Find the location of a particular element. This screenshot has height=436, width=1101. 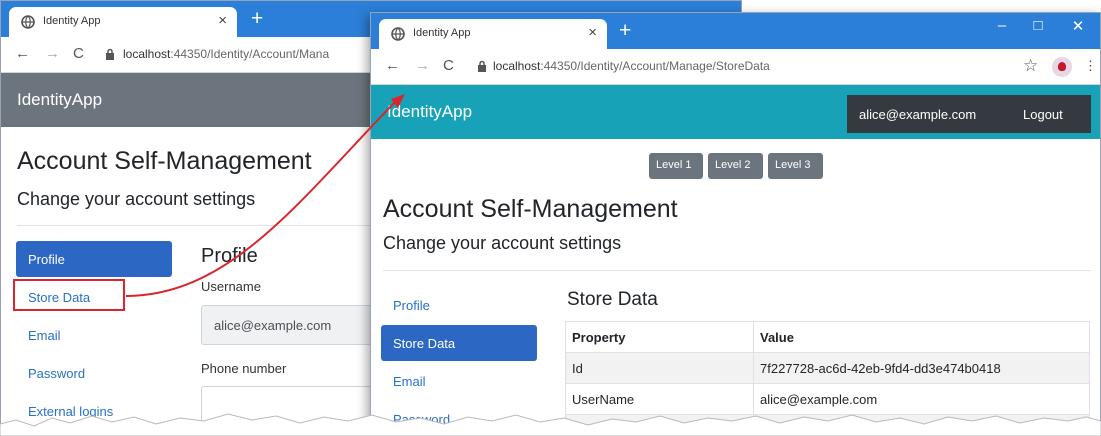

nav-label: External logins is located at coordinates (71, 411).